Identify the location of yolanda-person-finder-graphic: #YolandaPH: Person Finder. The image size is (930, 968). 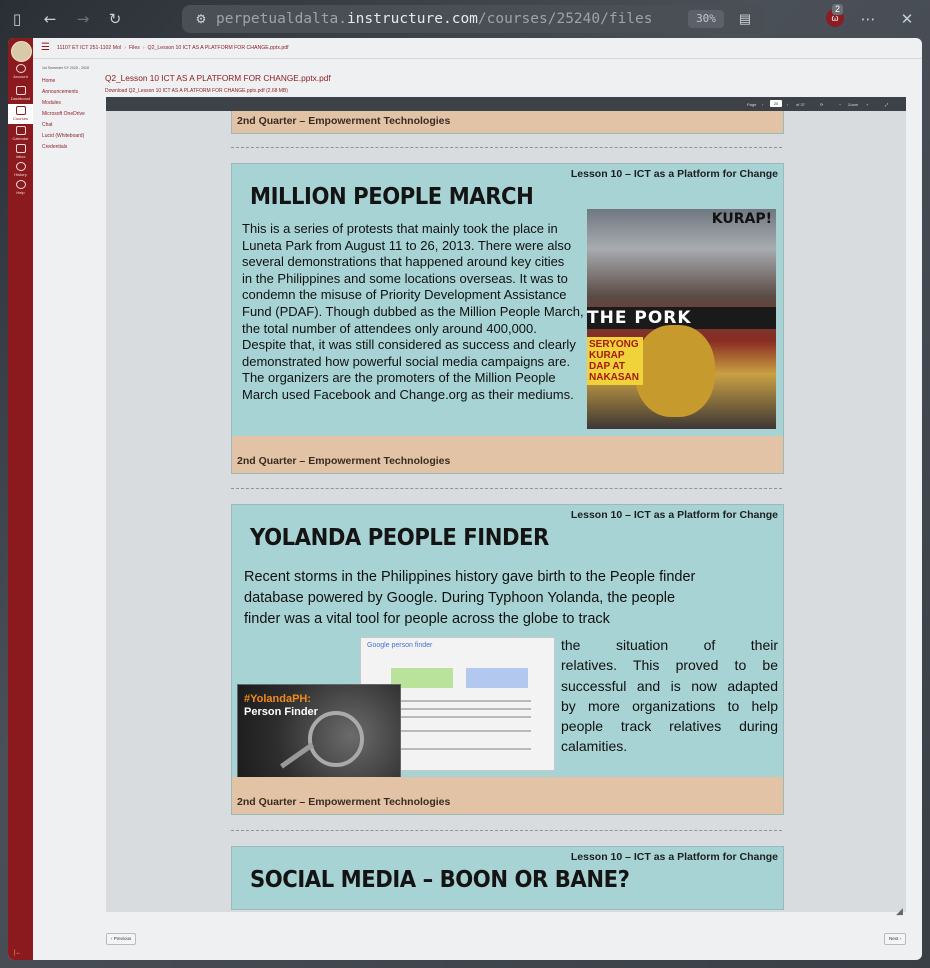
(319, 731).